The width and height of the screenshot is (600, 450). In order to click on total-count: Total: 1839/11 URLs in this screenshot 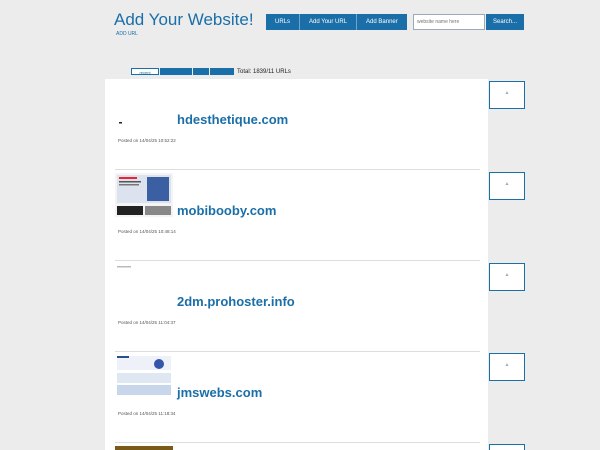, I will do `click(264, 71)`.